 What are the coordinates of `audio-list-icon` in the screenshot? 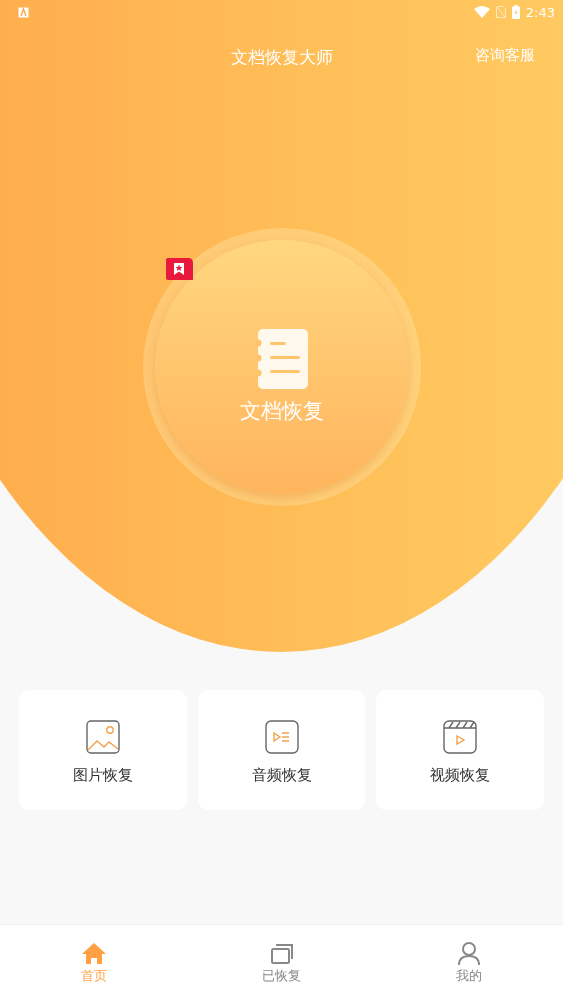 It's located at (281, 737).